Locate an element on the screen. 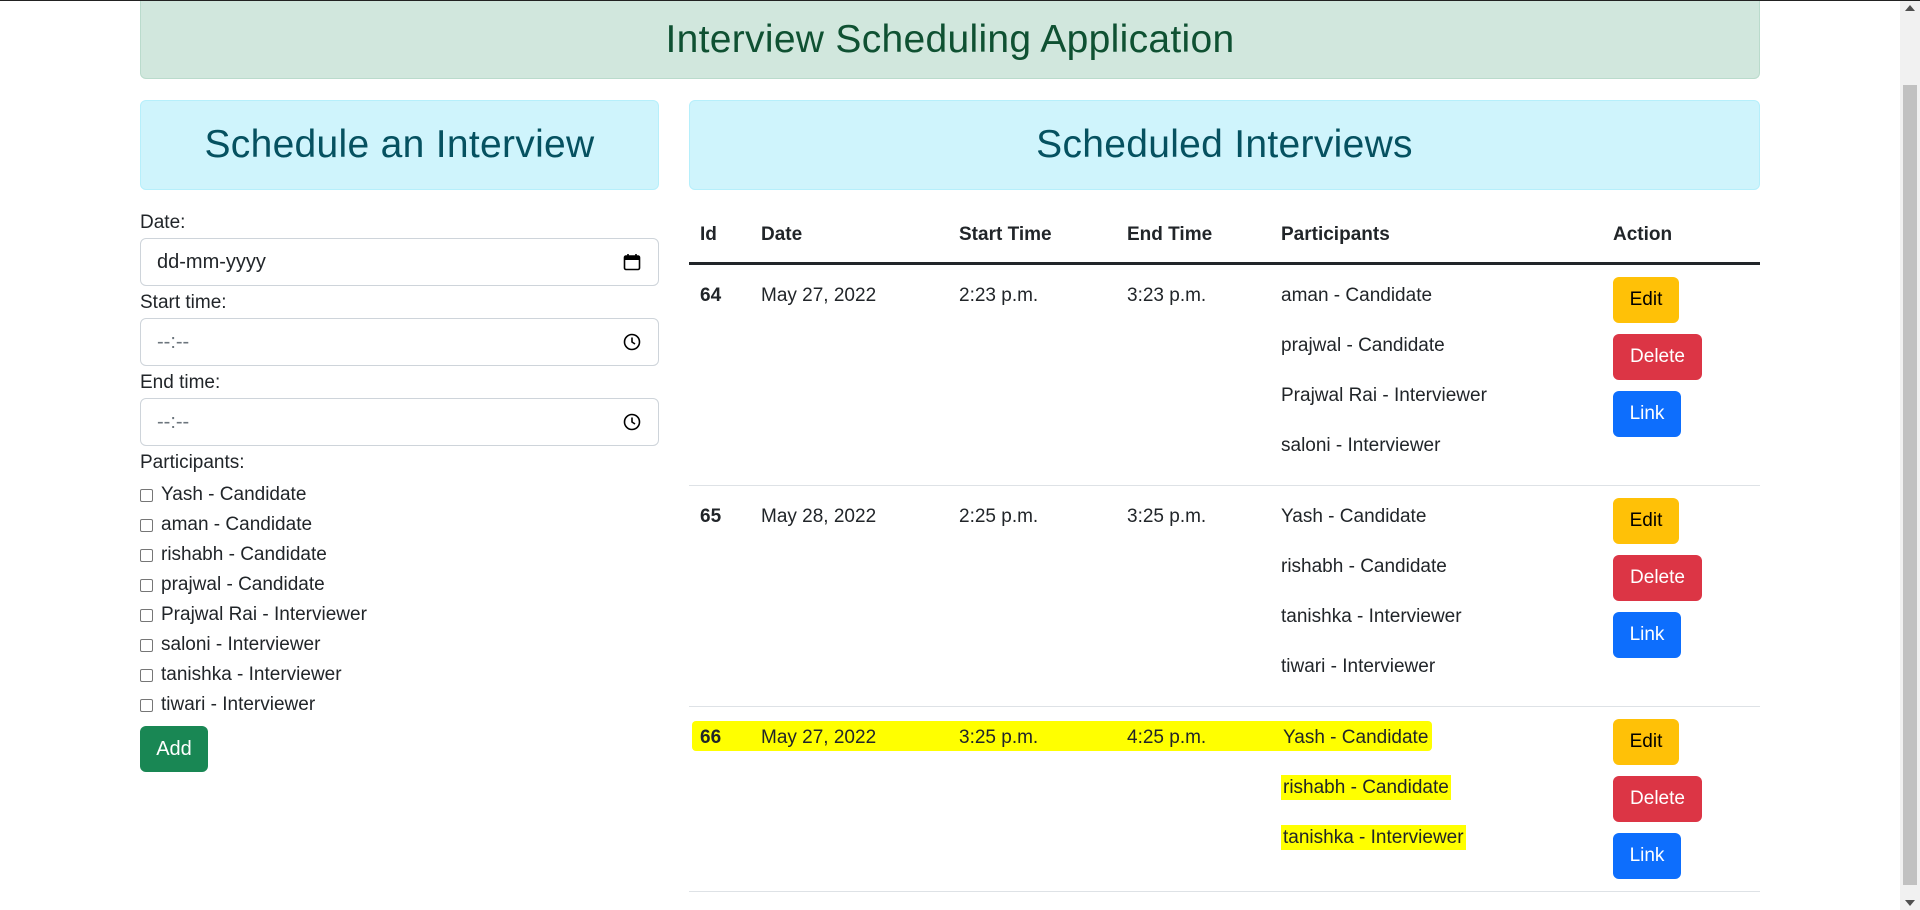 The width and height of the screenshot is (1920, 910). row-id: 65 is located at coordinates (711, 516).